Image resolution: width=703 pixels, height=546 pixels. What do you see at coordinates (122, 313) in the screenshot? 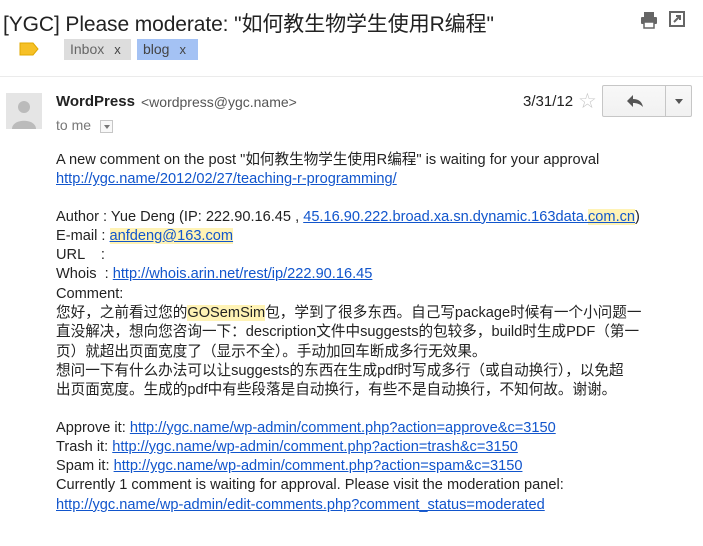
I see `comment-text: 您好，之前看过您的` at bounding box center [122, 313].